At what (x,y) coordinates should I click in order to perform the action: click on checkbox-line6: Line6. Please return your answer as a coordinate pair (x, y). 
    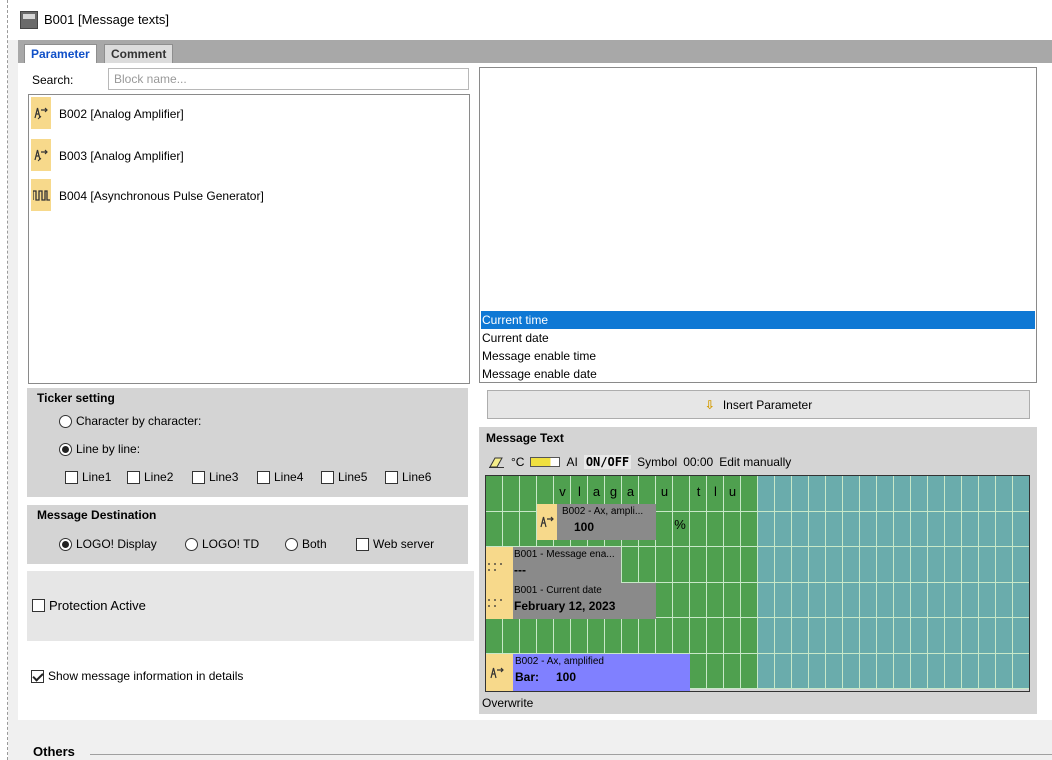
    Looking at the image, I should click on (408, 477).